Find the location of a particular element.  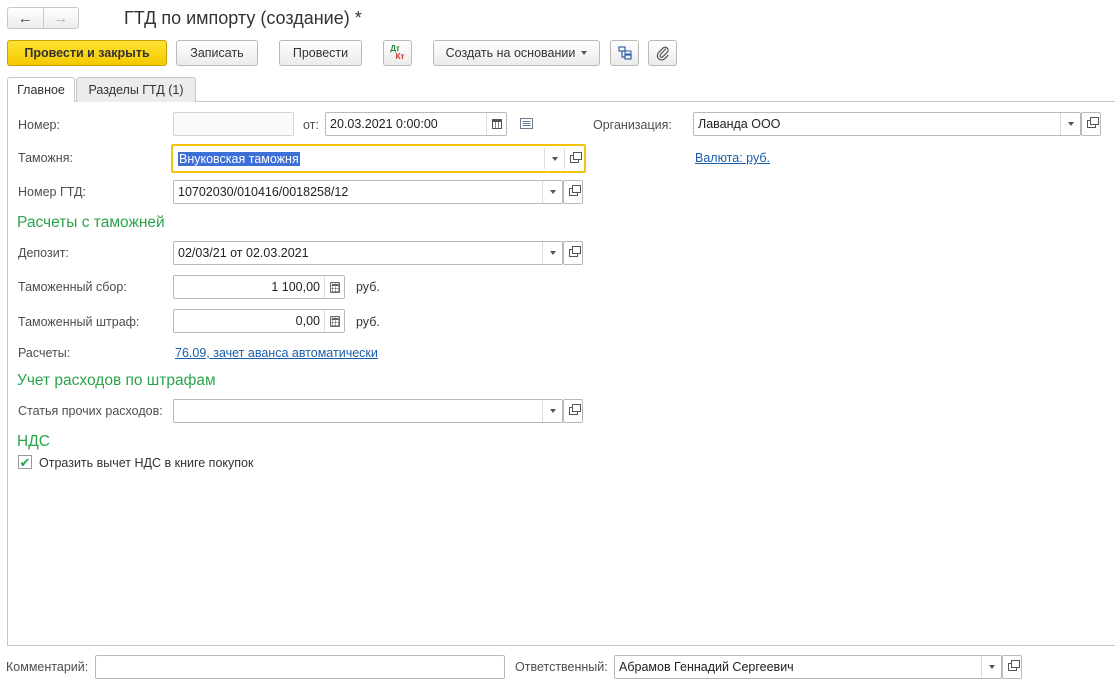

customs-fee-label: Таможенный сбор: is located at coordinates (72, 287).